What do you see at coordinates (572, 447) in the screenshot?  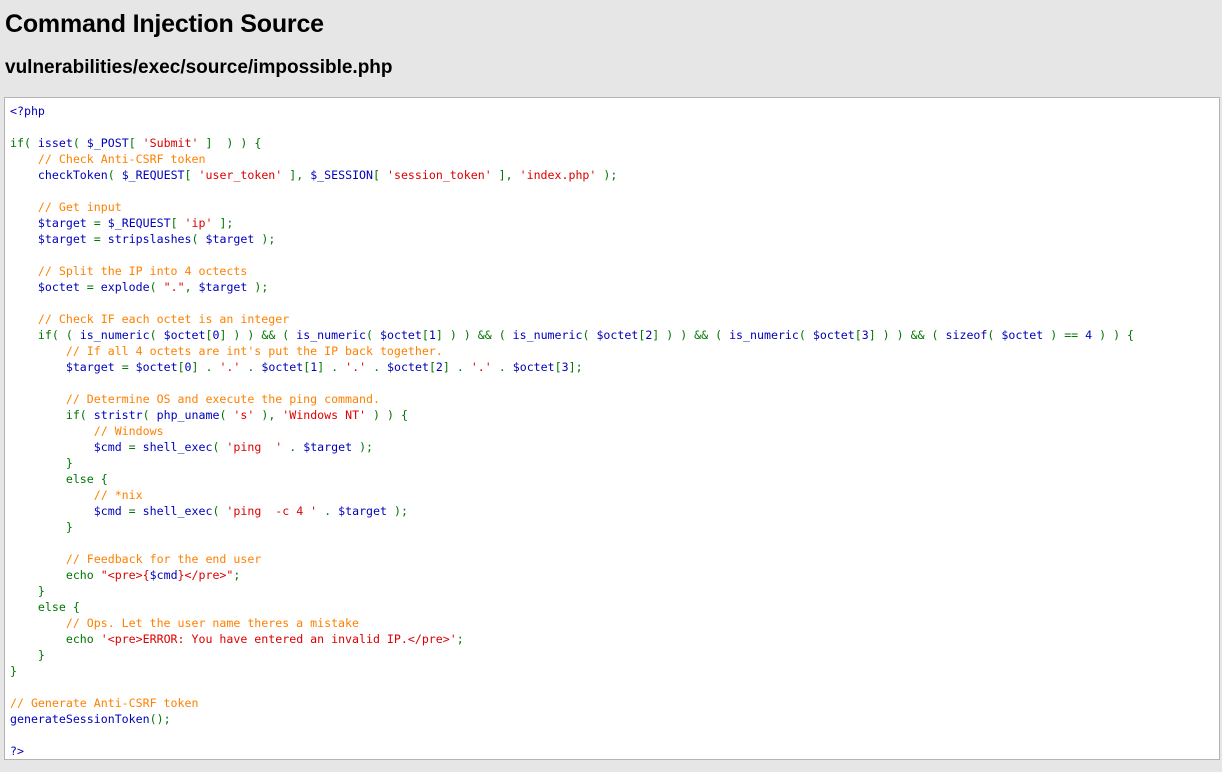 I see `code-line: $cmd = shell_exec( 'ping ' . $target );` at bounding box center [572, 447].